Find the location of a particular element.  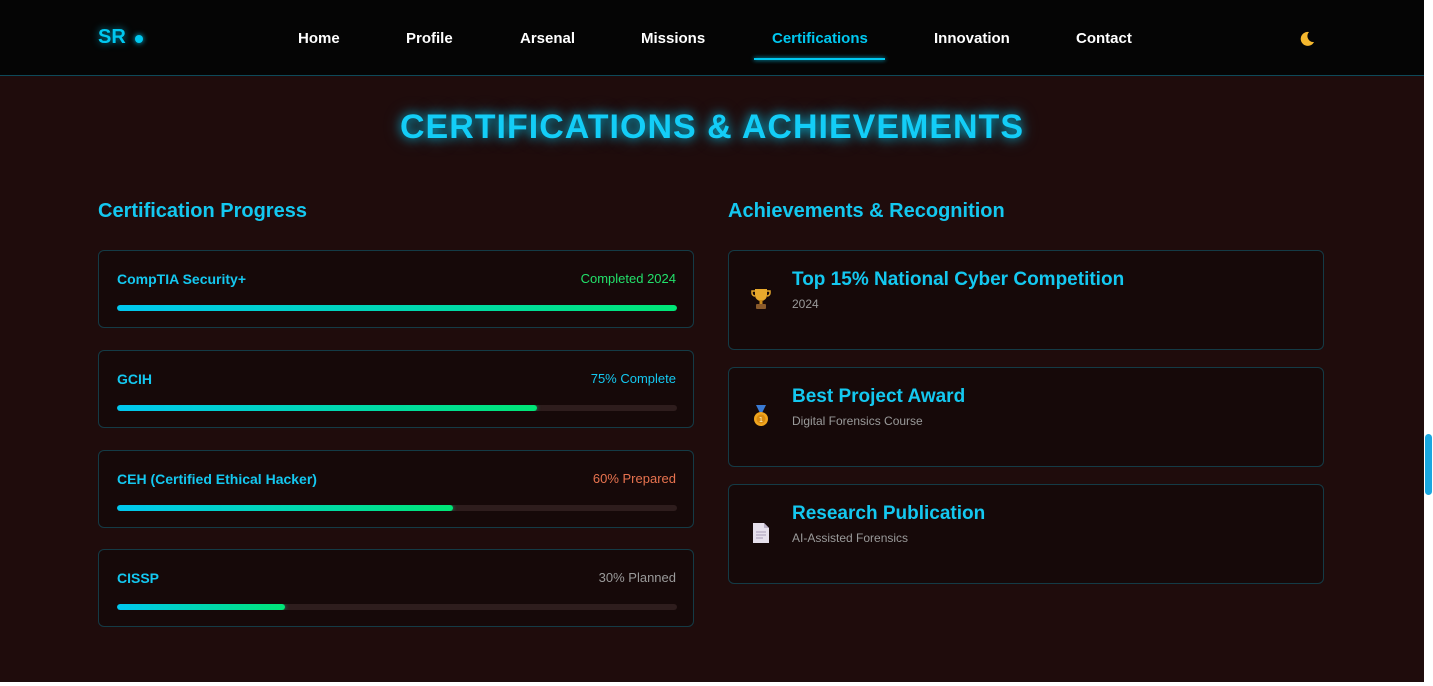

svg-text: 1 is located at coordinates (761, 420).